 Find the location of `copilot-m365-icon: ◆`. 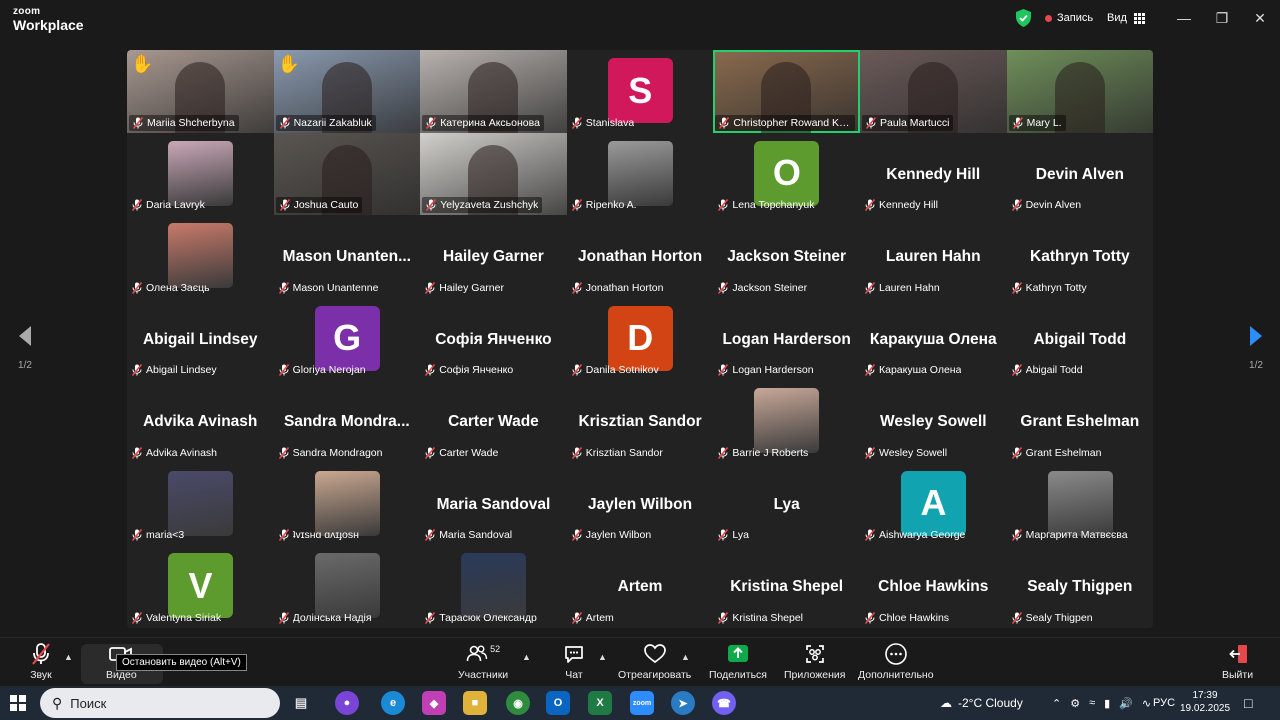

copilot-m365-icon: ◆ is located at coordinates (434, 703).